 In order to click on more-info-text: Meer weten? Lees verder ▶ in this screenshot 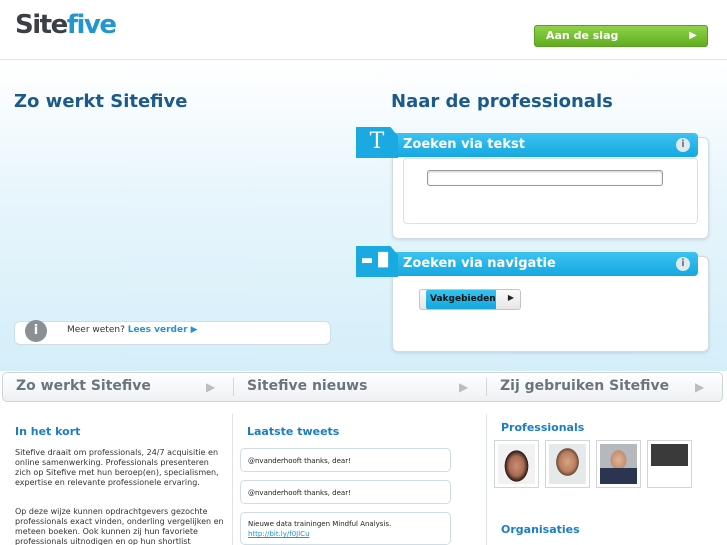, I will do `click(132, 330)`.